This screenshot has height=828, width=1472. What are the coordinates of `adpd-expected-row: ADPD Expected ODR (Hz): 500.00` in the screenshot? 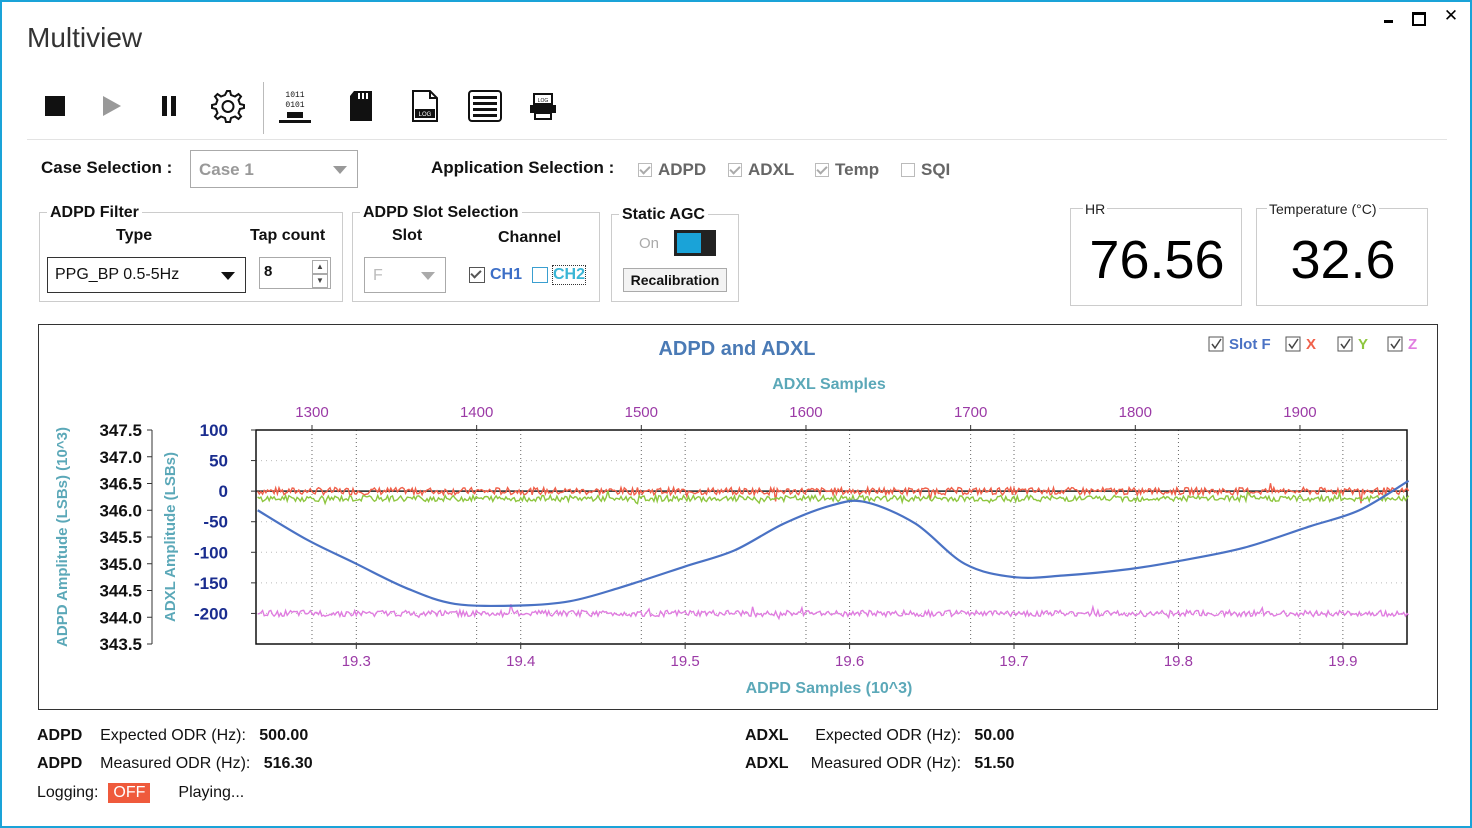 It's located at (172, 736).